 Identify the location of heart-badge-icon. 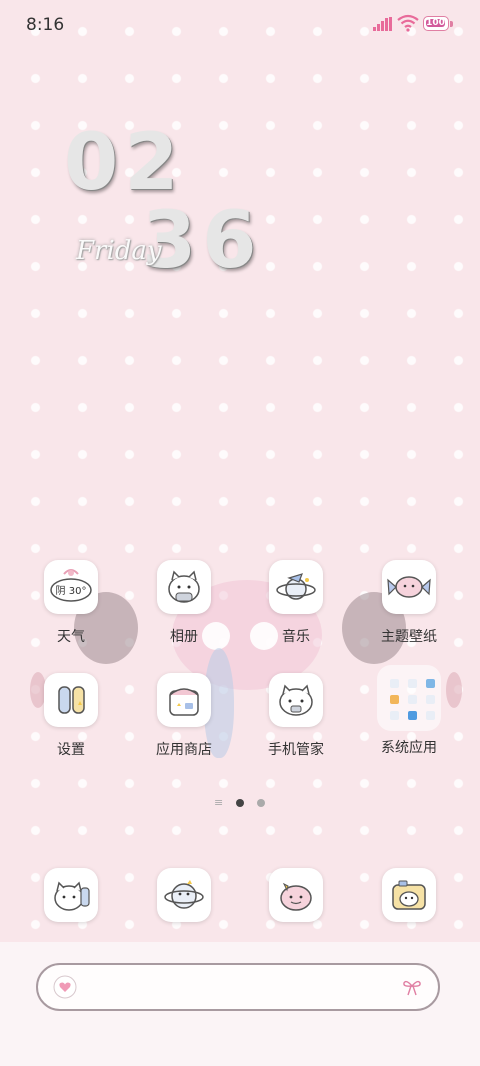
(65, 987).